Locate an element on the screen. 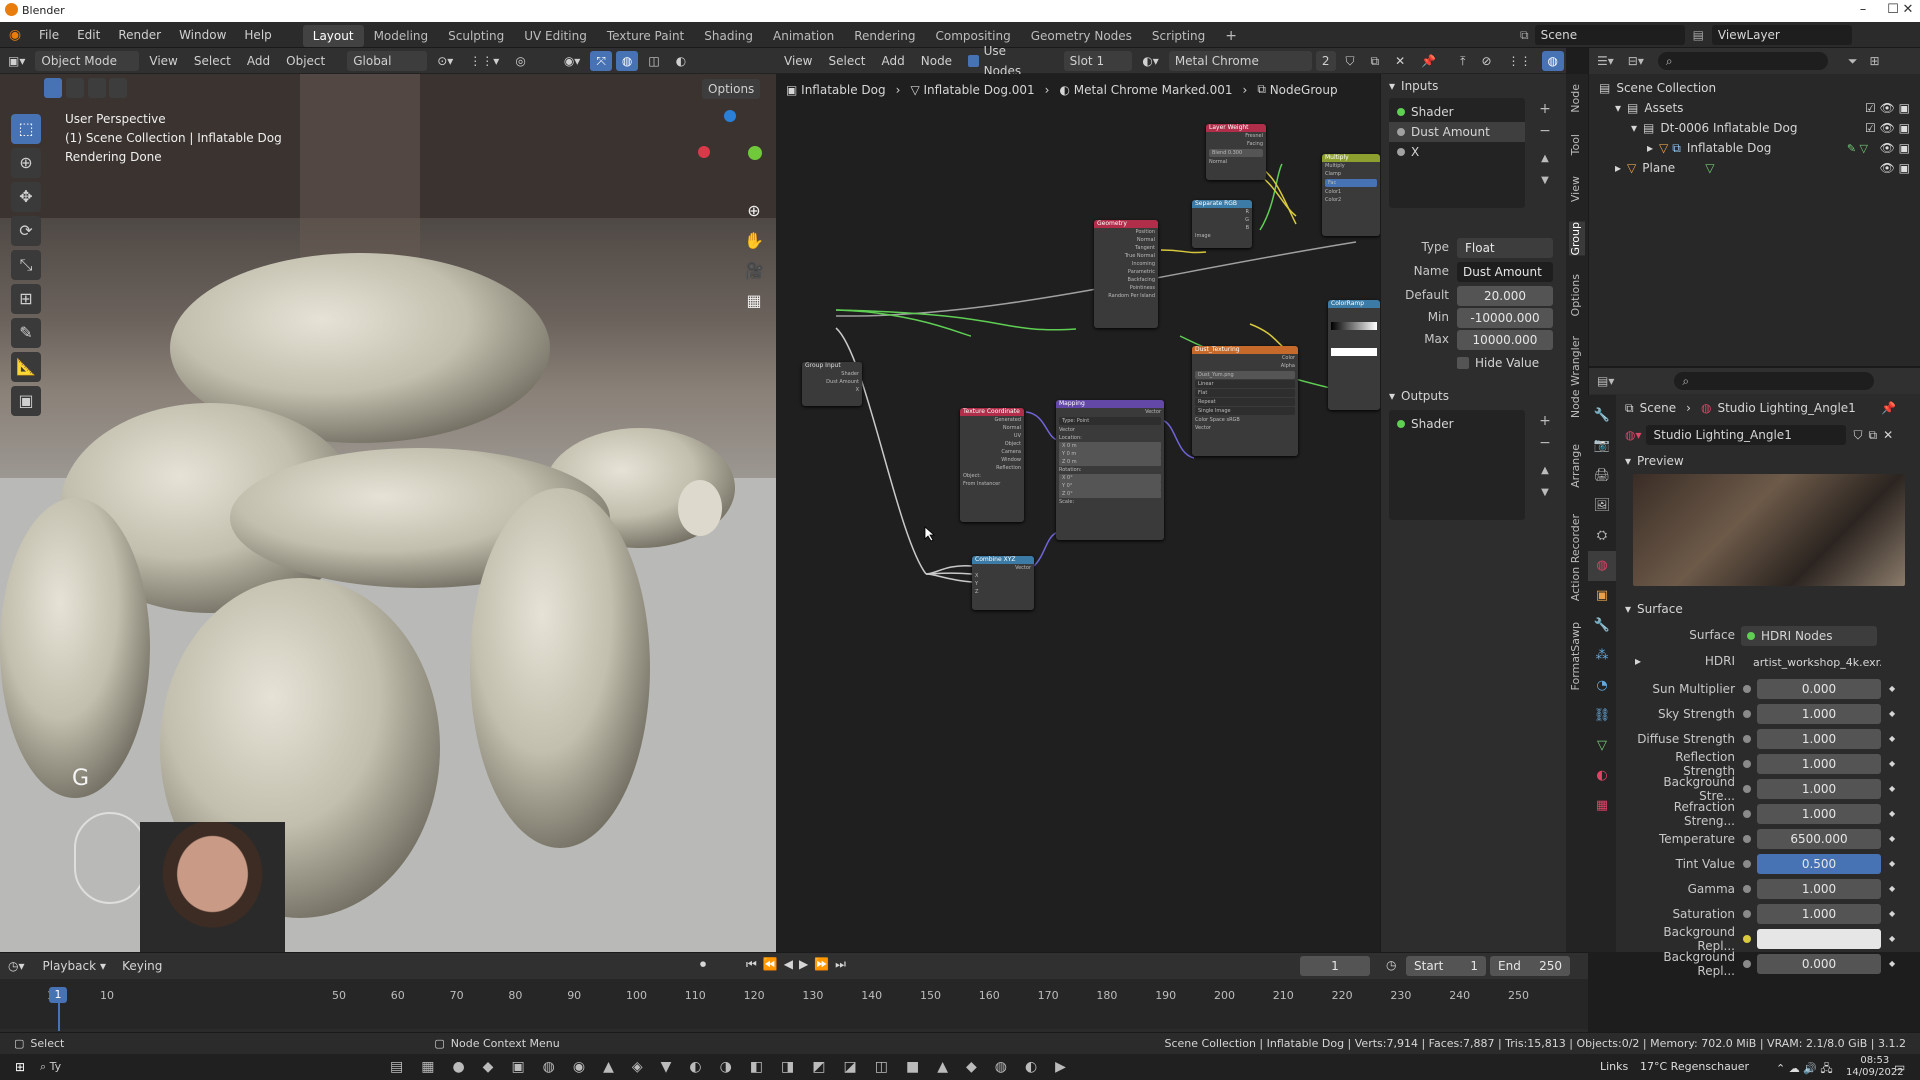 The image size is (1920, 1080). ramp-gradient is located at coordinates (1354, 326).